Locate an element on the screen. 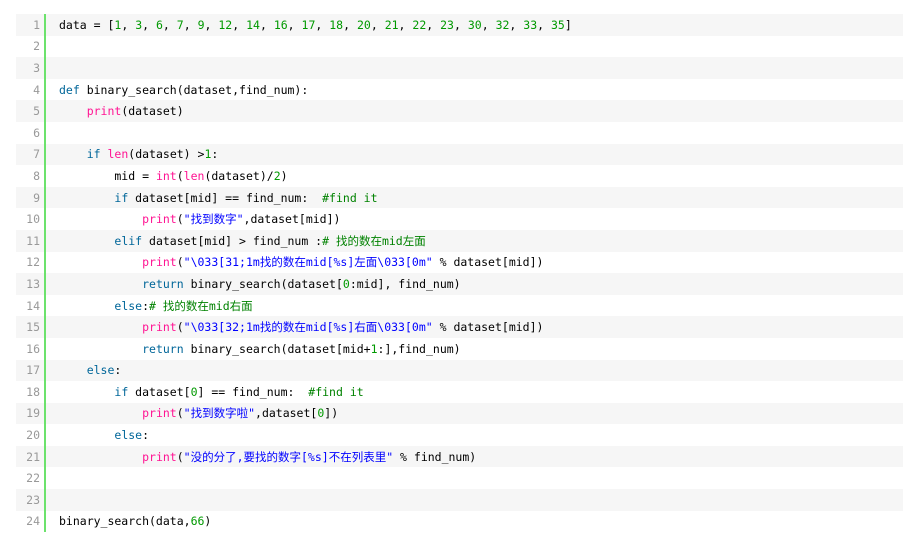 The image size is (903, 559). code-line: 22 is located at coordinates (459, 478).